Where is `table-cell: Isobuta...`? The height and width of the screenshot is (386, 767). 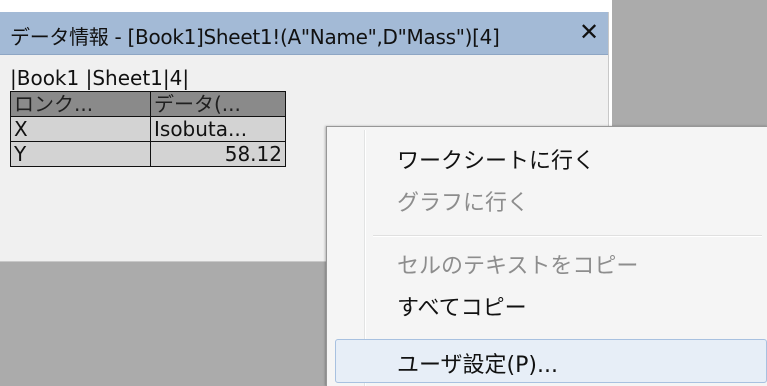
table-cell: Isobuta... is located at coordinates (218, 129).